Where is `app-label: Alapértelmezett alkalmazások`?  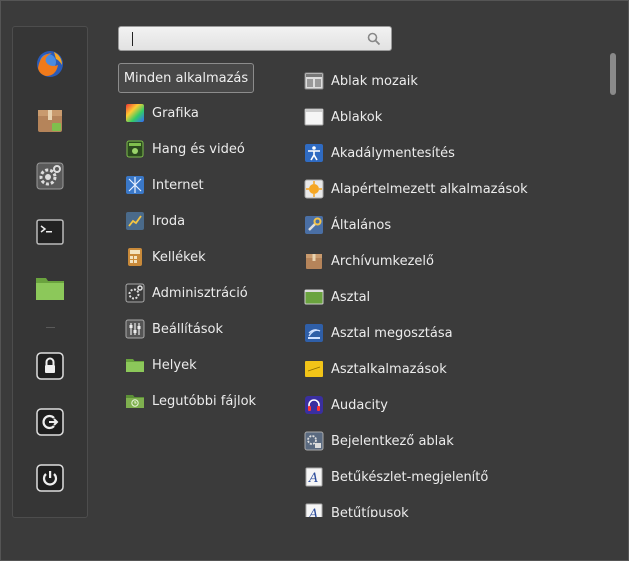 app-label: Alapértelmezett alkalmazások is located at coordinates (429, 189).